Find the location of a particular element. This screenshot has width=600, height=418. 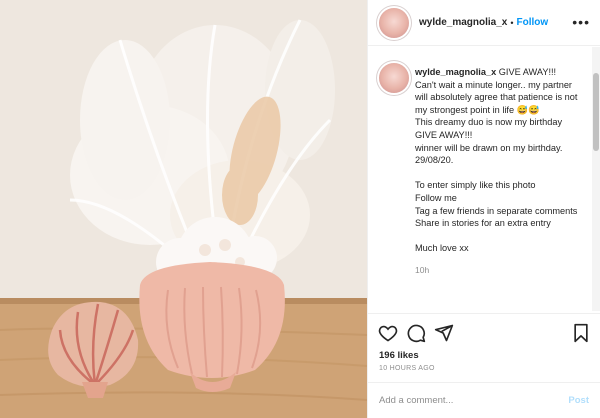

heart-icon is located at coordinates (388, 333).